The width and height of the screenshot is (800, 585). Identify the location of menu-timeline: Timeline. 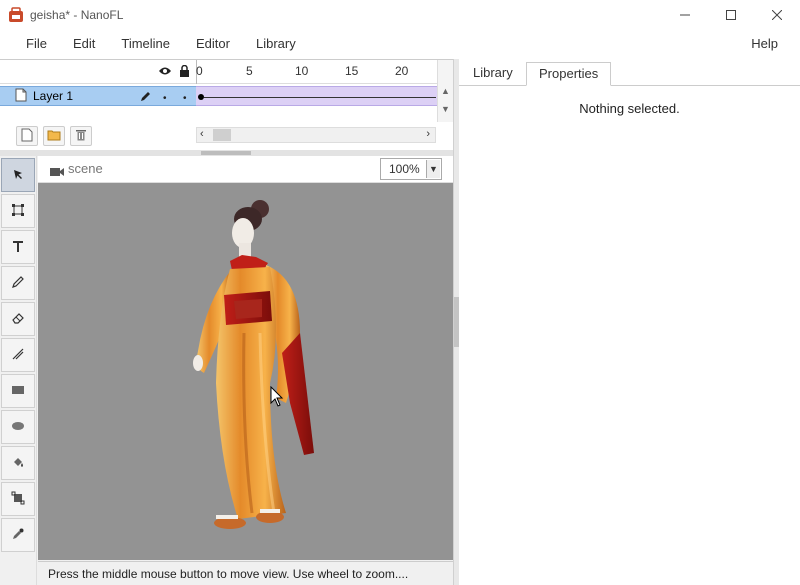
(145, 44).